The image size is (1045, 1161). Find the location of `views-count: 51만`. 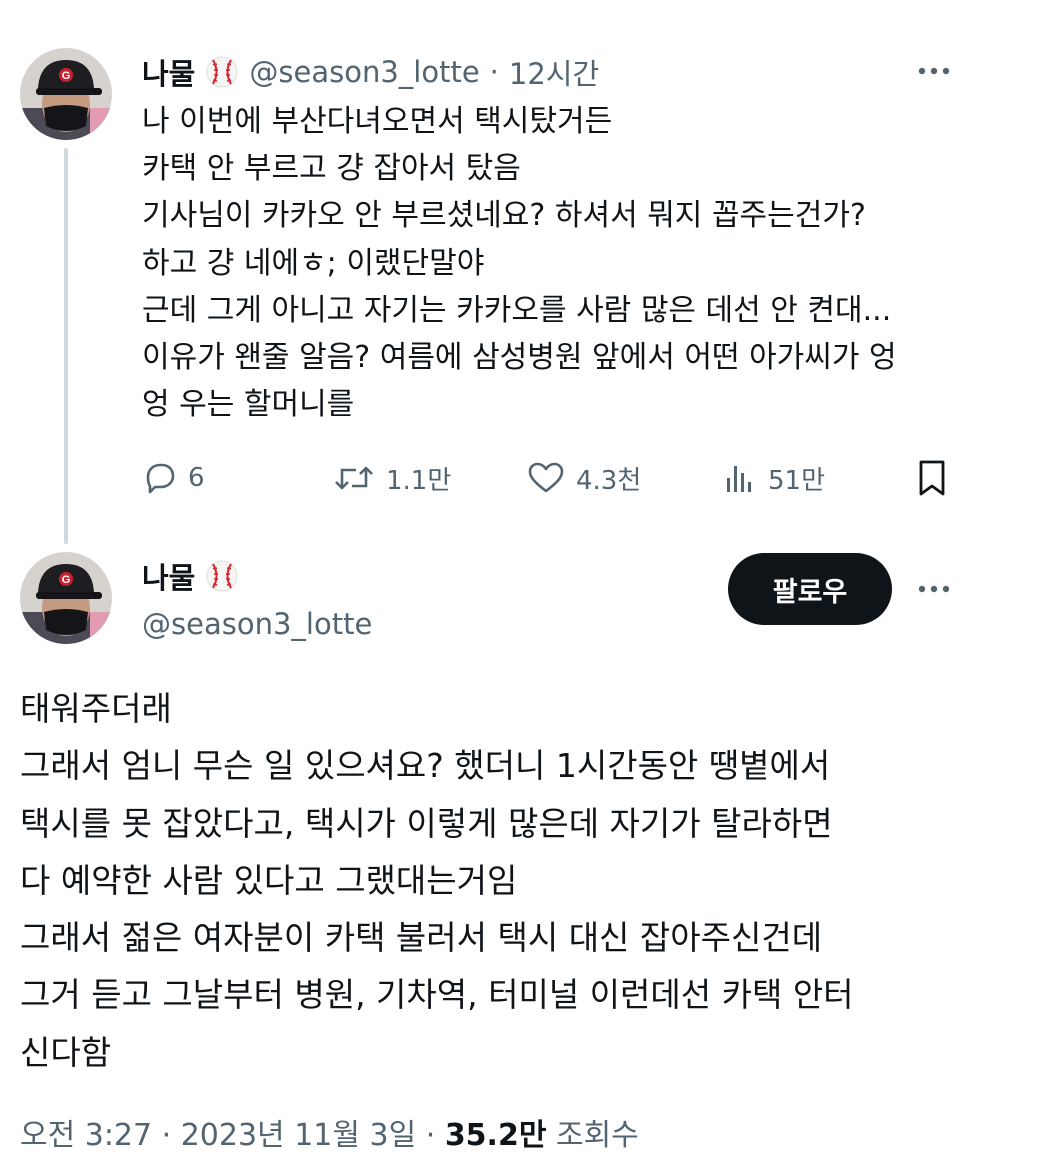

views-count: 51만 is located at coordinates (797, 480).